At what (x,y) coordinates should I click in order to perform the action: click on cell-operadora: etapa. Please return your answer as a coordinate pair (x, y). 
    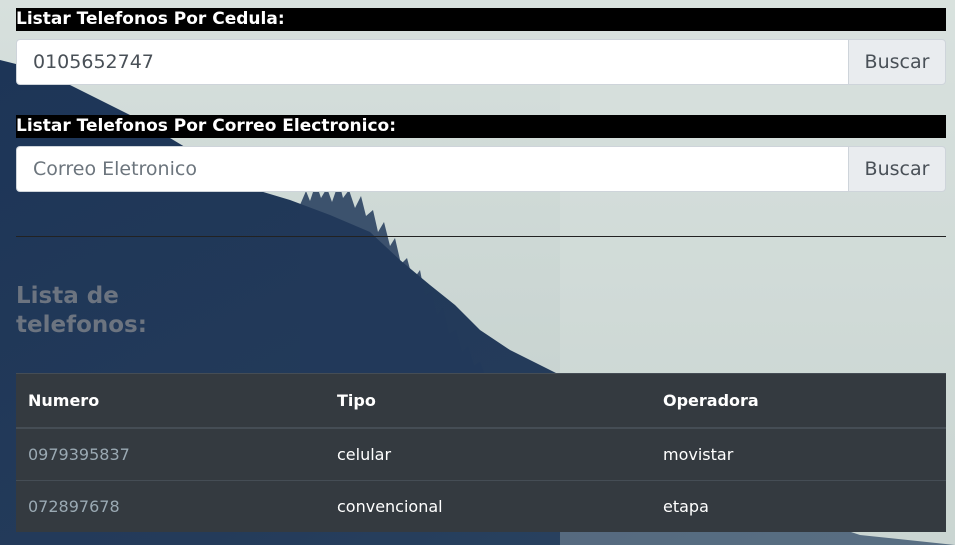
    Looking at the image, I should click on (798, 506).